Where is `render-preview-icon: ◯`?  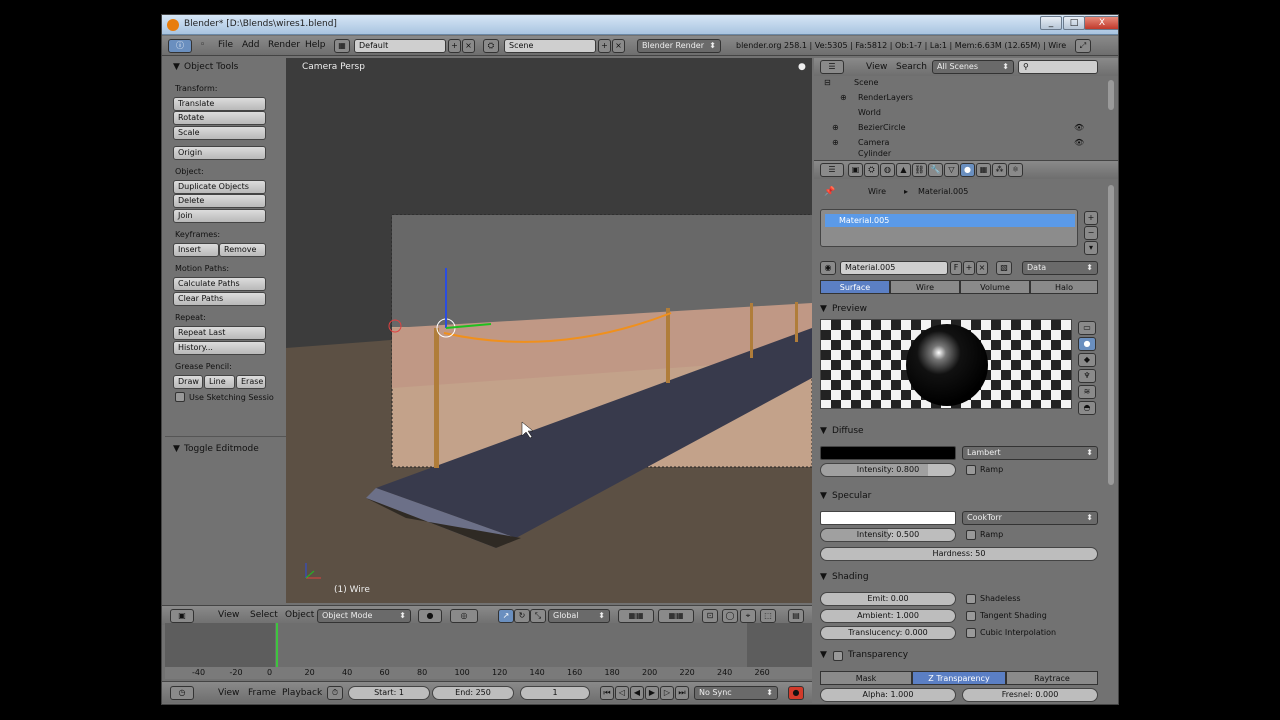
render-preview-icon: ◯ is located at coordinates (730, 616).